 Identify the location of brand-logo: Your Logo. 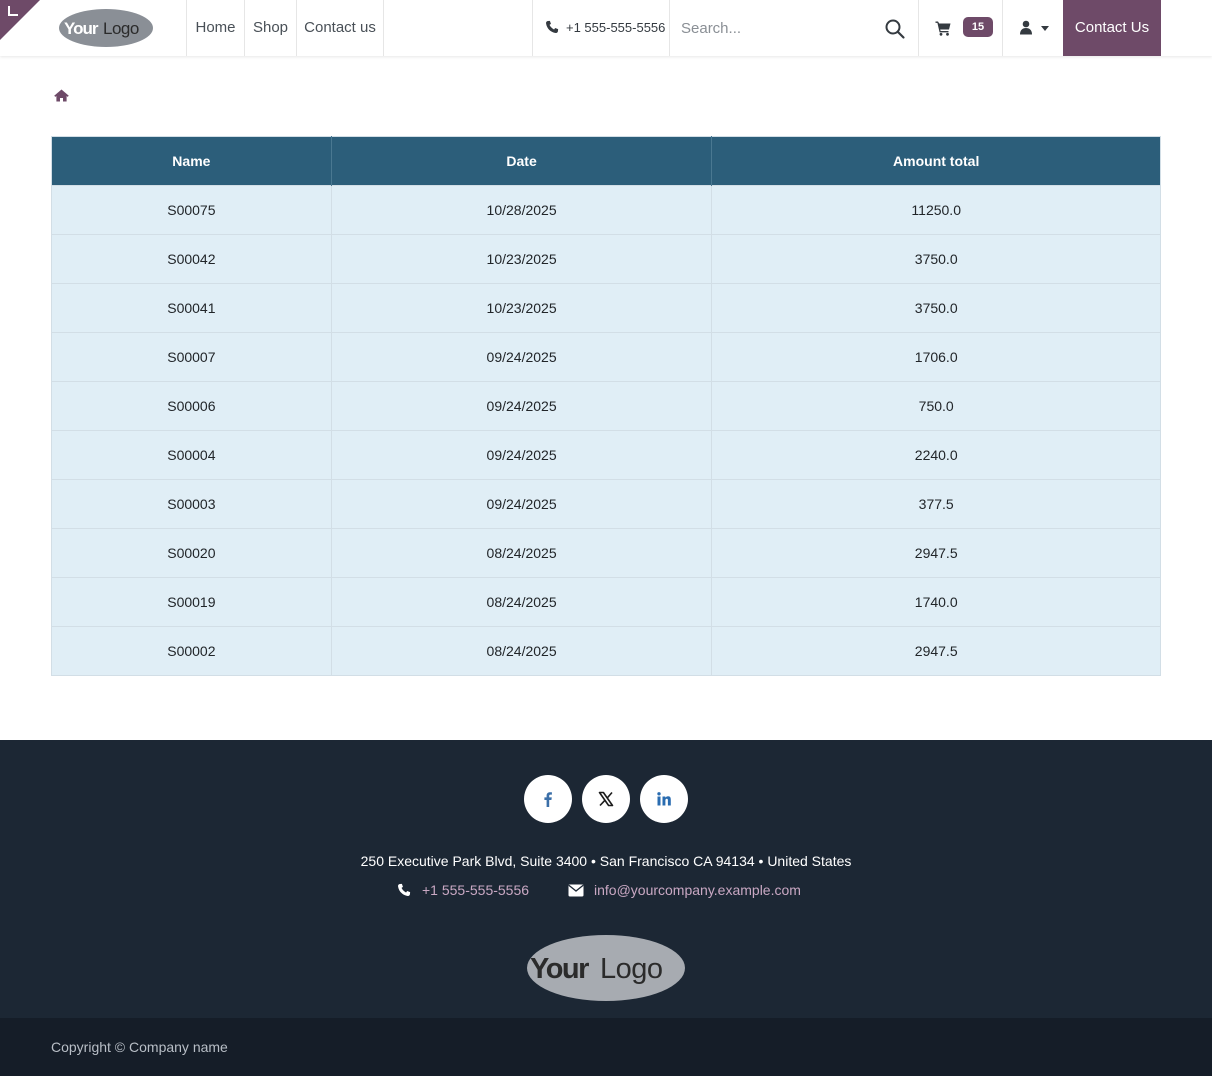
(106, 28).